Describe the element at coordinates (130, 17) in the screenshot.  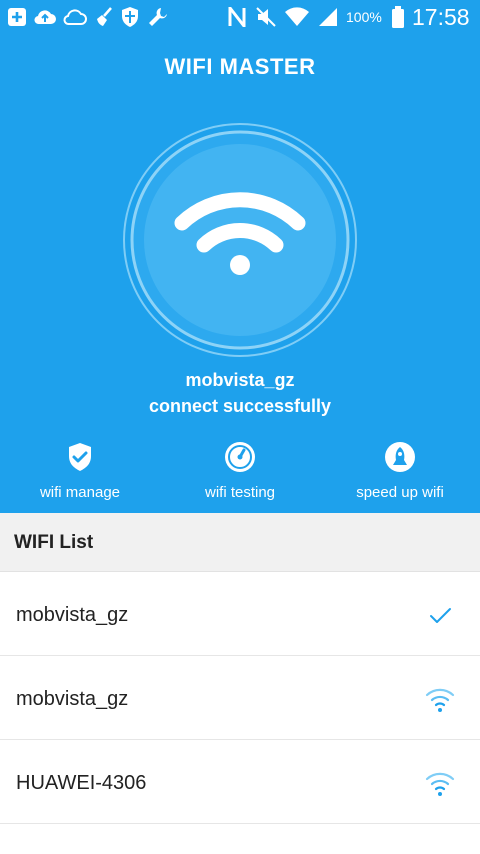
I see `shield-icon` at that location.